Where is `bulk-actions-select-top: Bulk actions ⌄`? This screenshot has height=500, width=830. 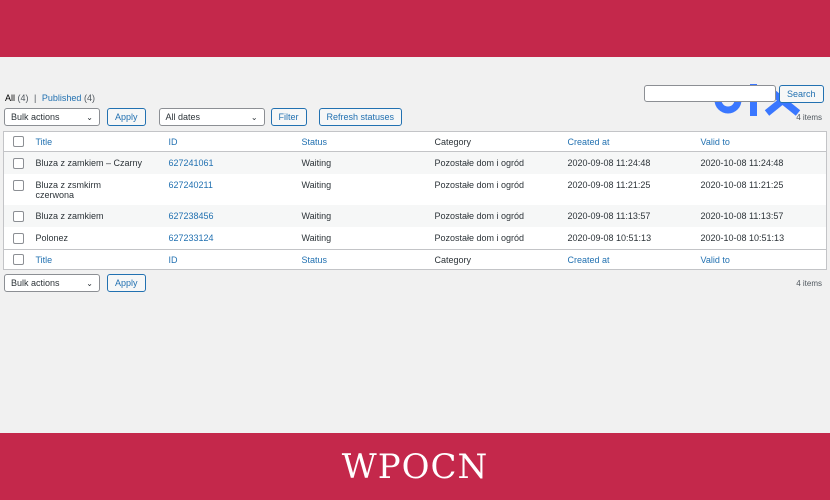 bulk-actions-select-top: Bulk actions ⌄ is located at coordinates (52, 117).